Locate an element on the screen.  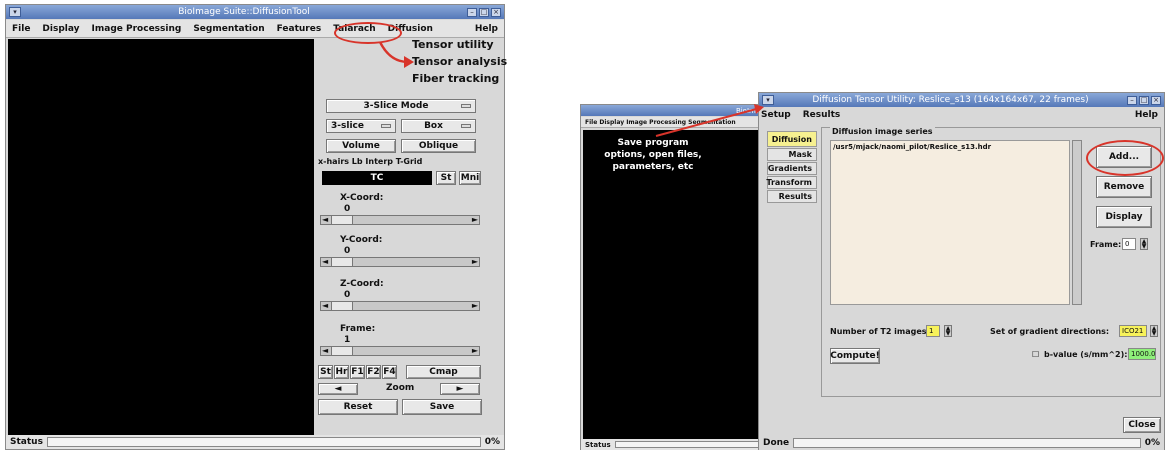
series-list: /usr5/mjack/naomi_pilot/Reslice_s13.hdr is located at coordinates (950, 222).